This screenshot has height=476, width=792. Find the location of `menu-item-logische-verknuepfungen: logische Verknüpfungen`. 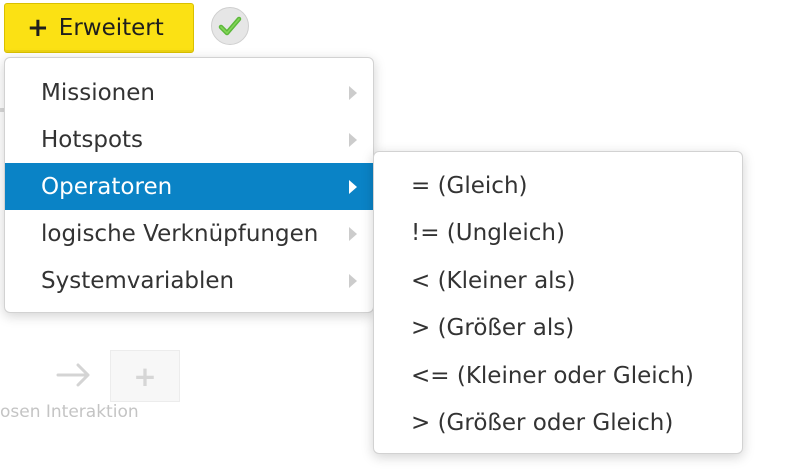

menu-item-logische-verknuepfungen: logische Verknüpfungen is located at coordinates (189, 233).